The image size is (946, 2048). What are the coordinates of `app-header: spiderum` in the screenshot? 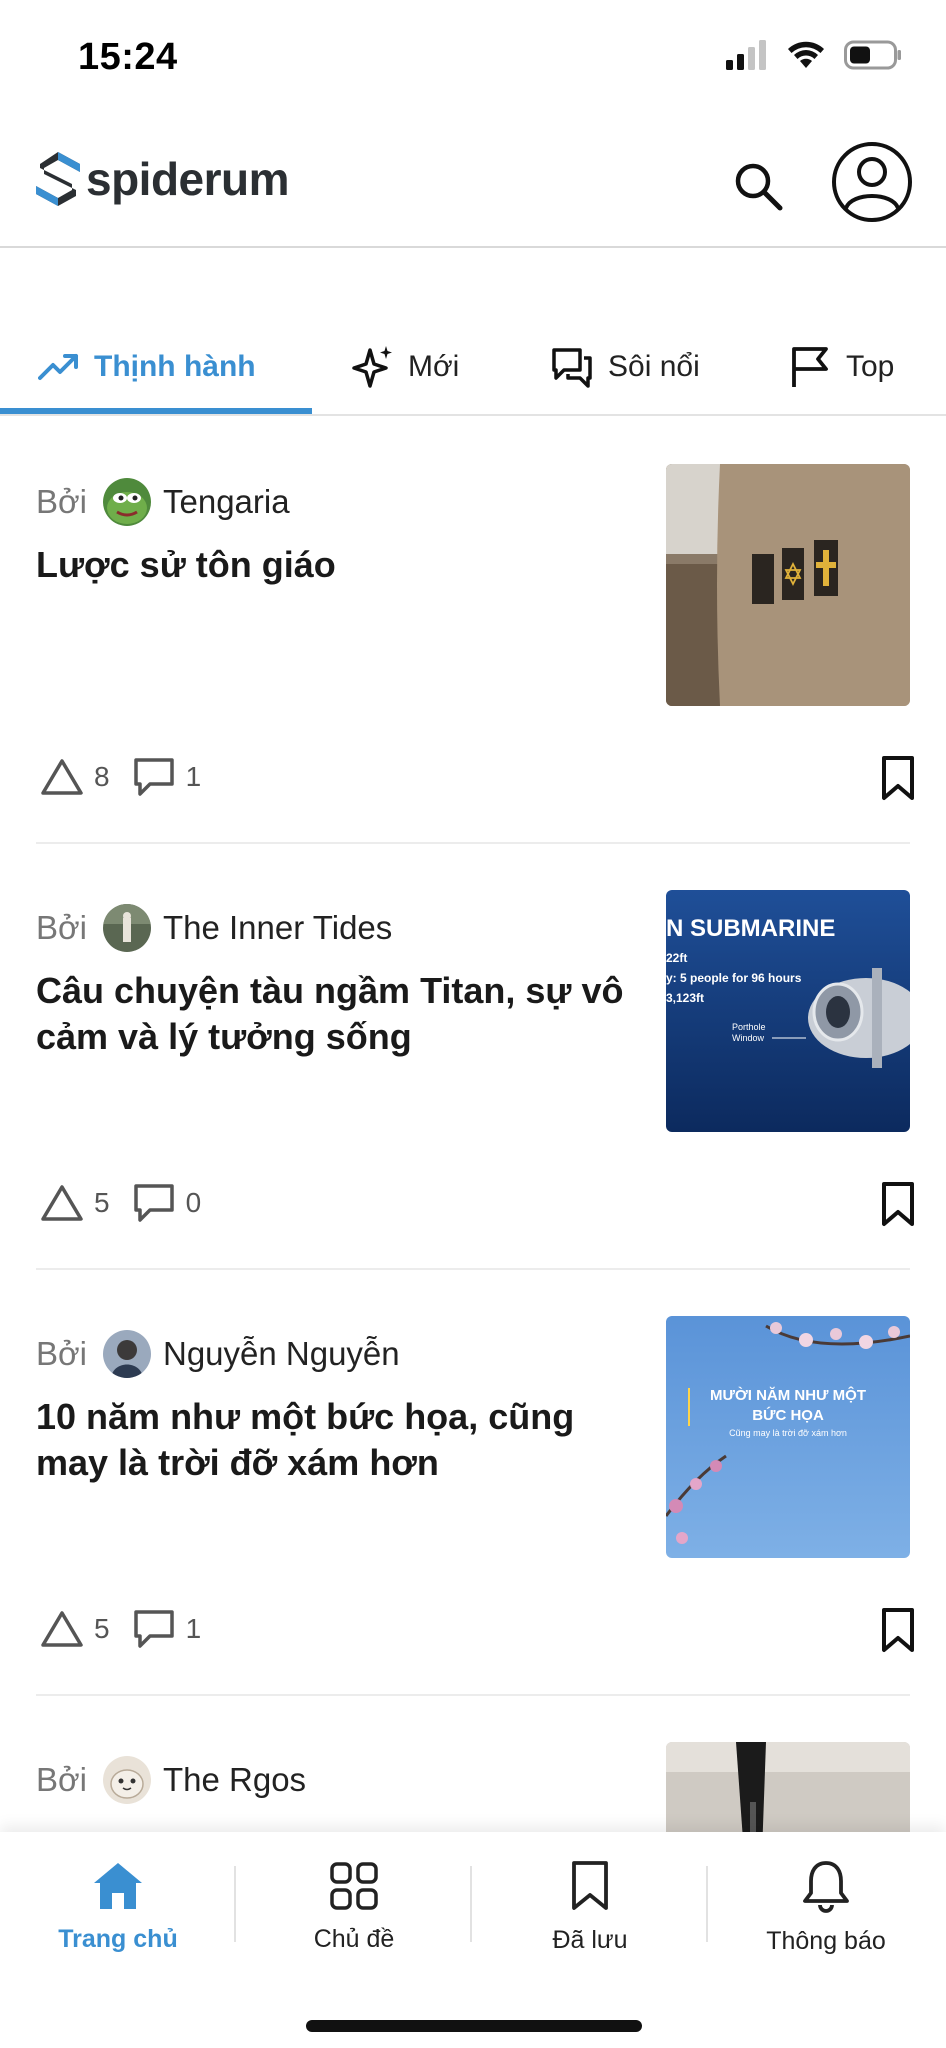 It's located at (473, 184).